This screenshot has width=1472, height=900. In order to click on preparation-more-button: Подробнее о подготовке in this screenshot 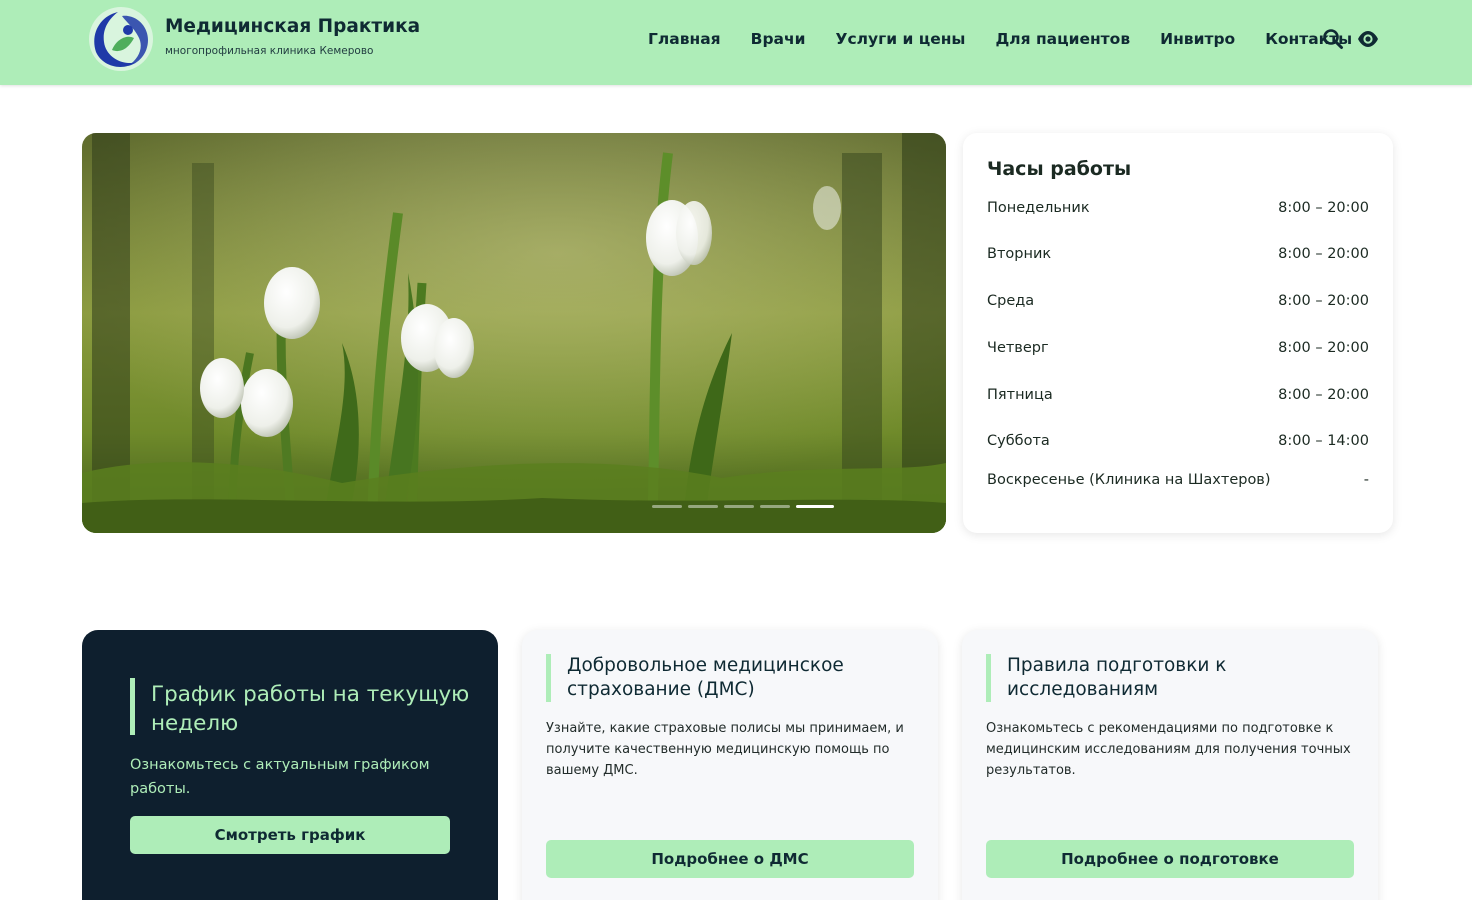, I will do `click(1170, 859)`.